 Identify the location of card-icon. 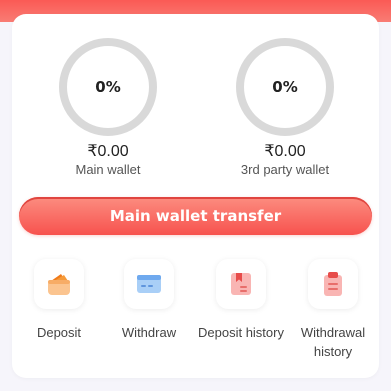
(149, 284).